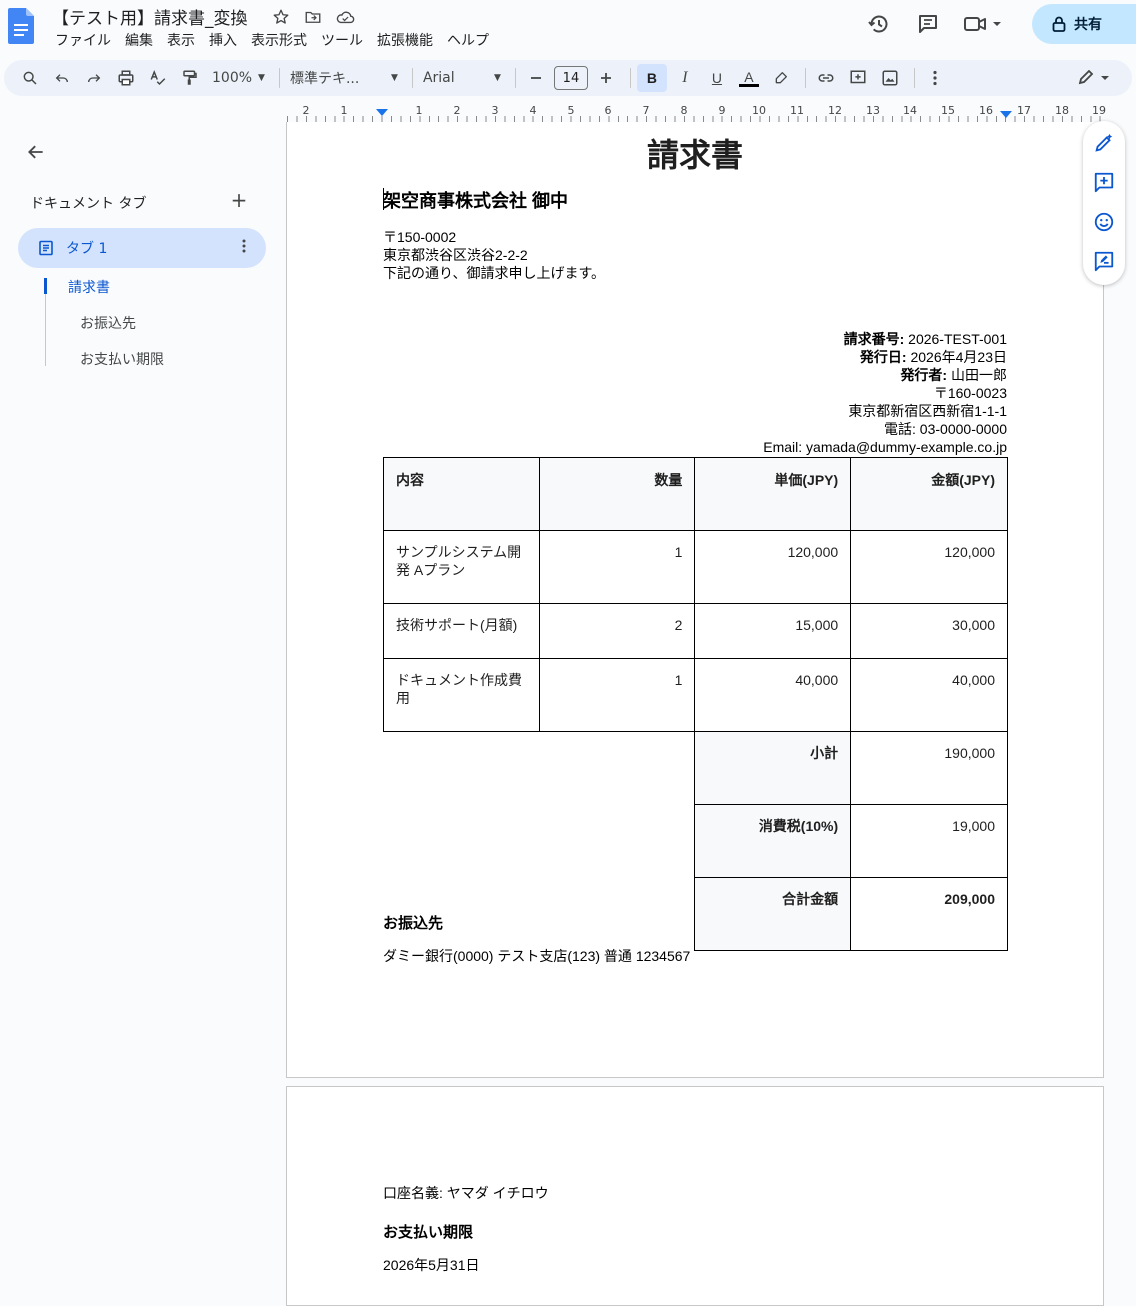 This screenshot has width=1136, height=1306. I want to click on undo-icon, so click(62, 78).